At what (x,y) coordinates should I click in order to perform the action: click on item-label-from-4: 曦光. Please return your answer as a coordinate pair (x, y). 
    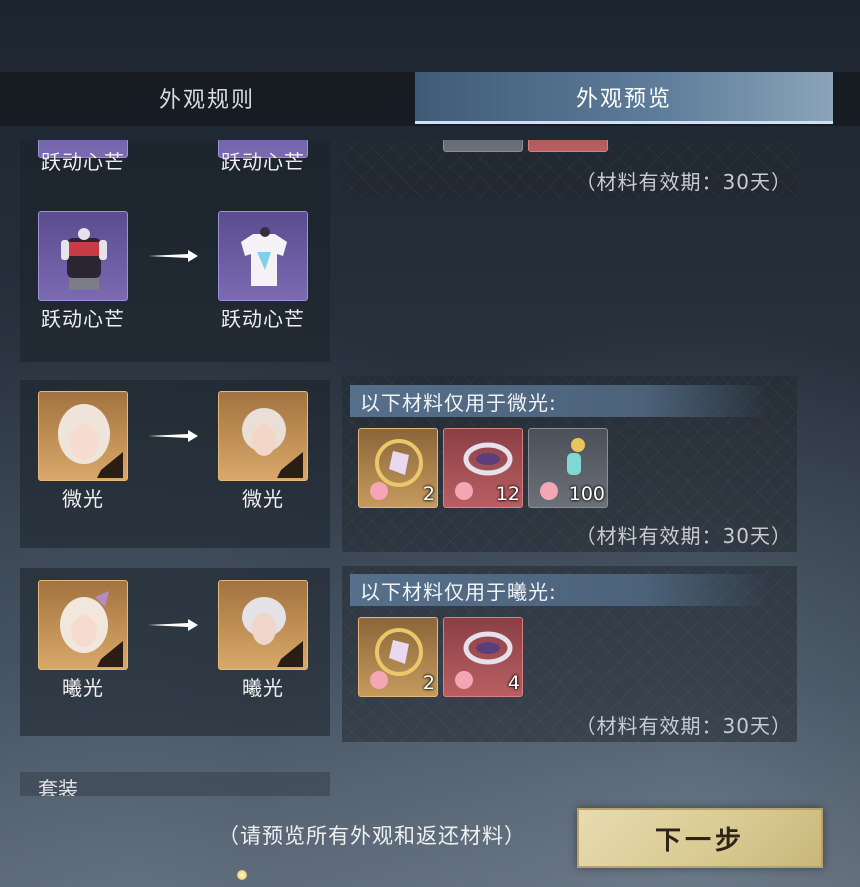
    Looking at the image, I should click on (83, 688).